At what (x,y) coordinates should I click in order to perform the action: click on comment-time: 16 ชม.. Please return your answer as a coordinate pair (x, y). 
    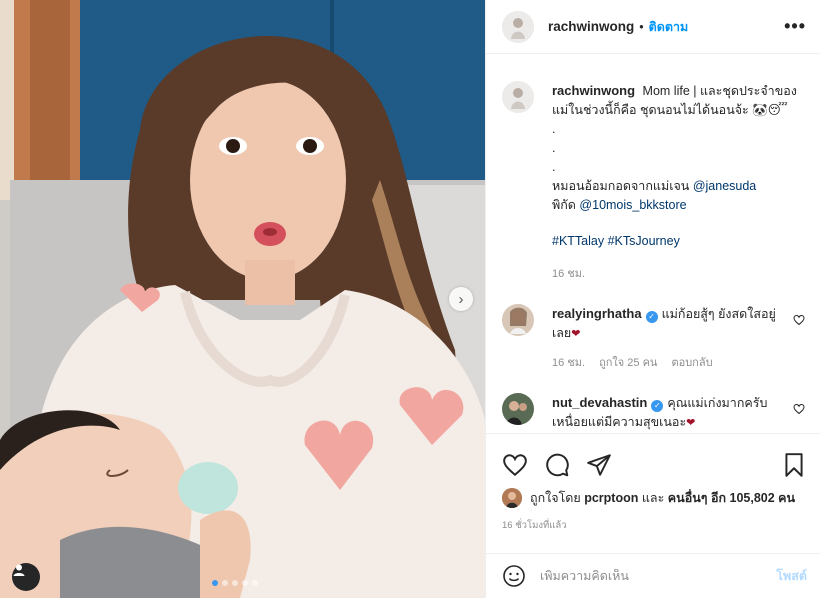
    Looking at the image, I should click on (568, 363).